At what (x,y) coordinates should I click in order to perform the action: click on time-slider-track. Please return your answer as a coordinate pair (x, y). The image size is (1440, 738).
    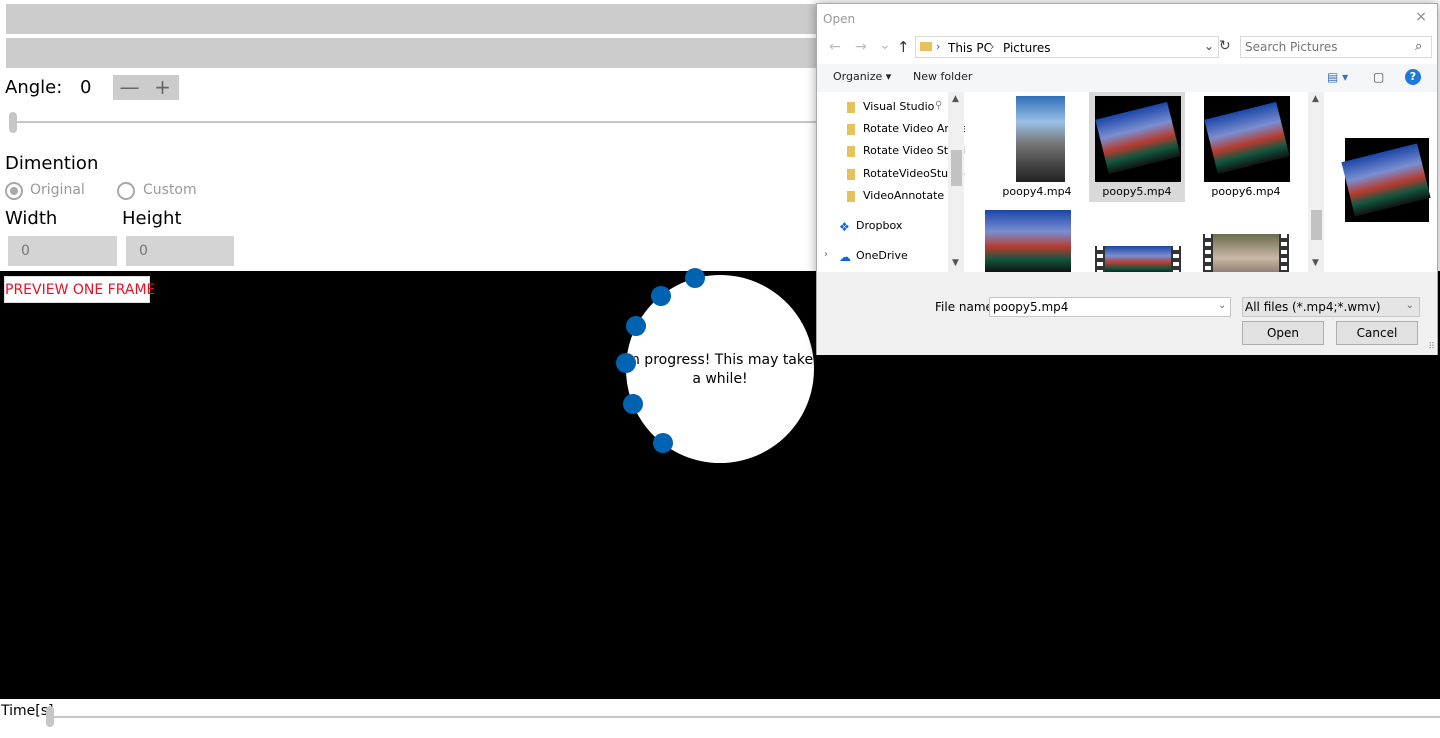
    Looking at the image, I should click on (744, 717).